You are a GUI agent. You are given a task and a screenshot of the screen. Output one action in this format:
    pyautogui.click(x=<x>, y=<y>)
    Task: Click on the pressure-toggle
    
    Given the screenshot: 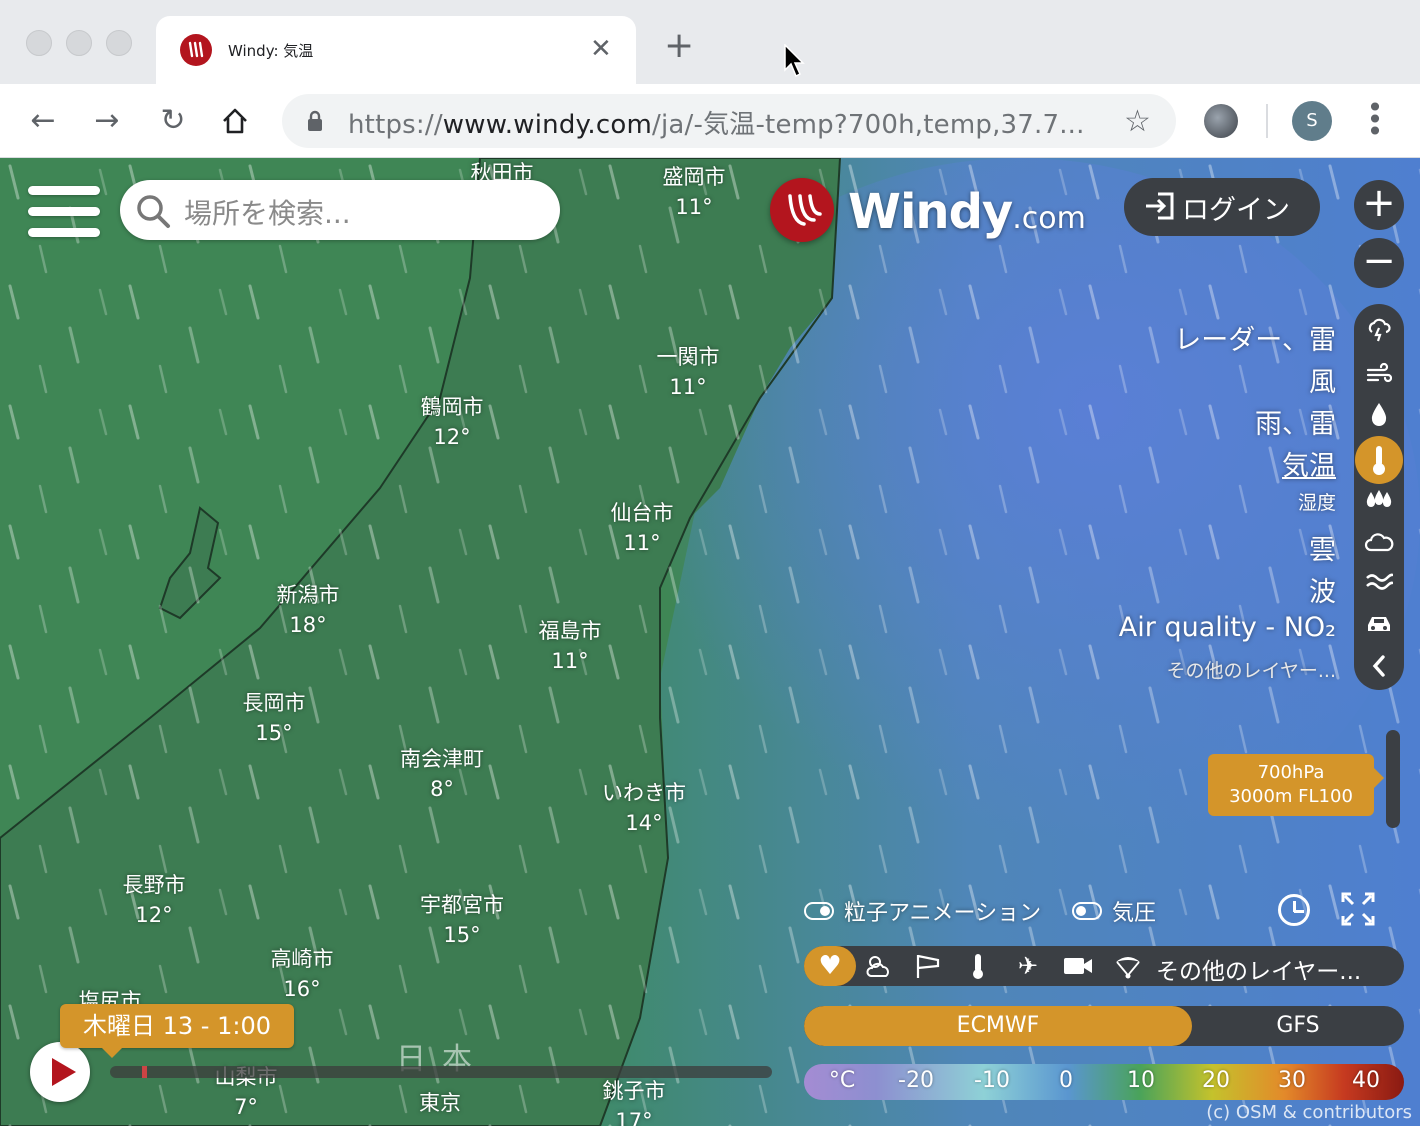 What is the action you would take?
    pyautogui.click(x=1087, y=911)
    